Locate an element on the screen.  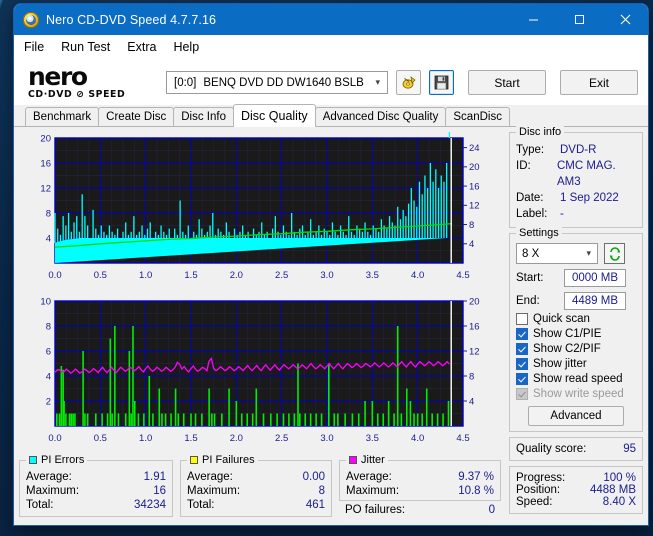
disc-type-label: Type: is located at coordinates (530, 150).